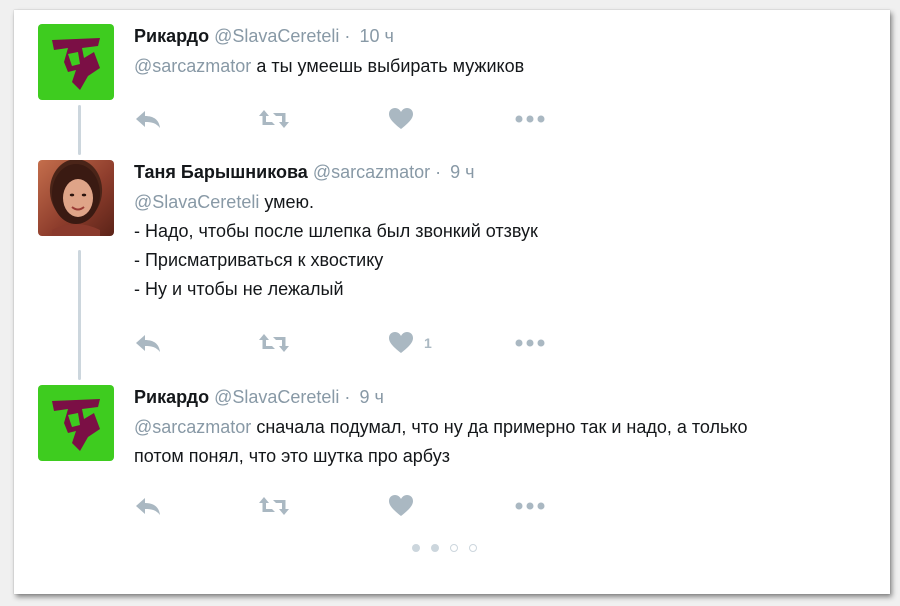  What do you see at coordinates (344, 343) in the screenshot?
I see `tweet-actions: 1` at bounding box center [344, 343].